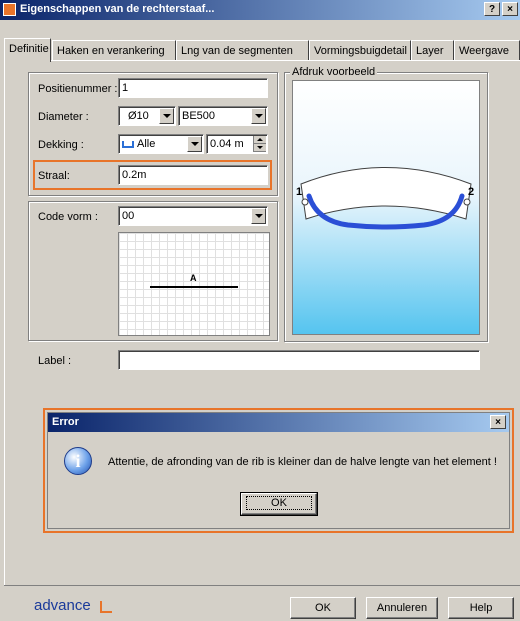 The width and height of the screenshot is (520, 621). I want to click on window-titlebar: Eigenschappen van de rechterstaaf... ? ×, so click(260, 10).